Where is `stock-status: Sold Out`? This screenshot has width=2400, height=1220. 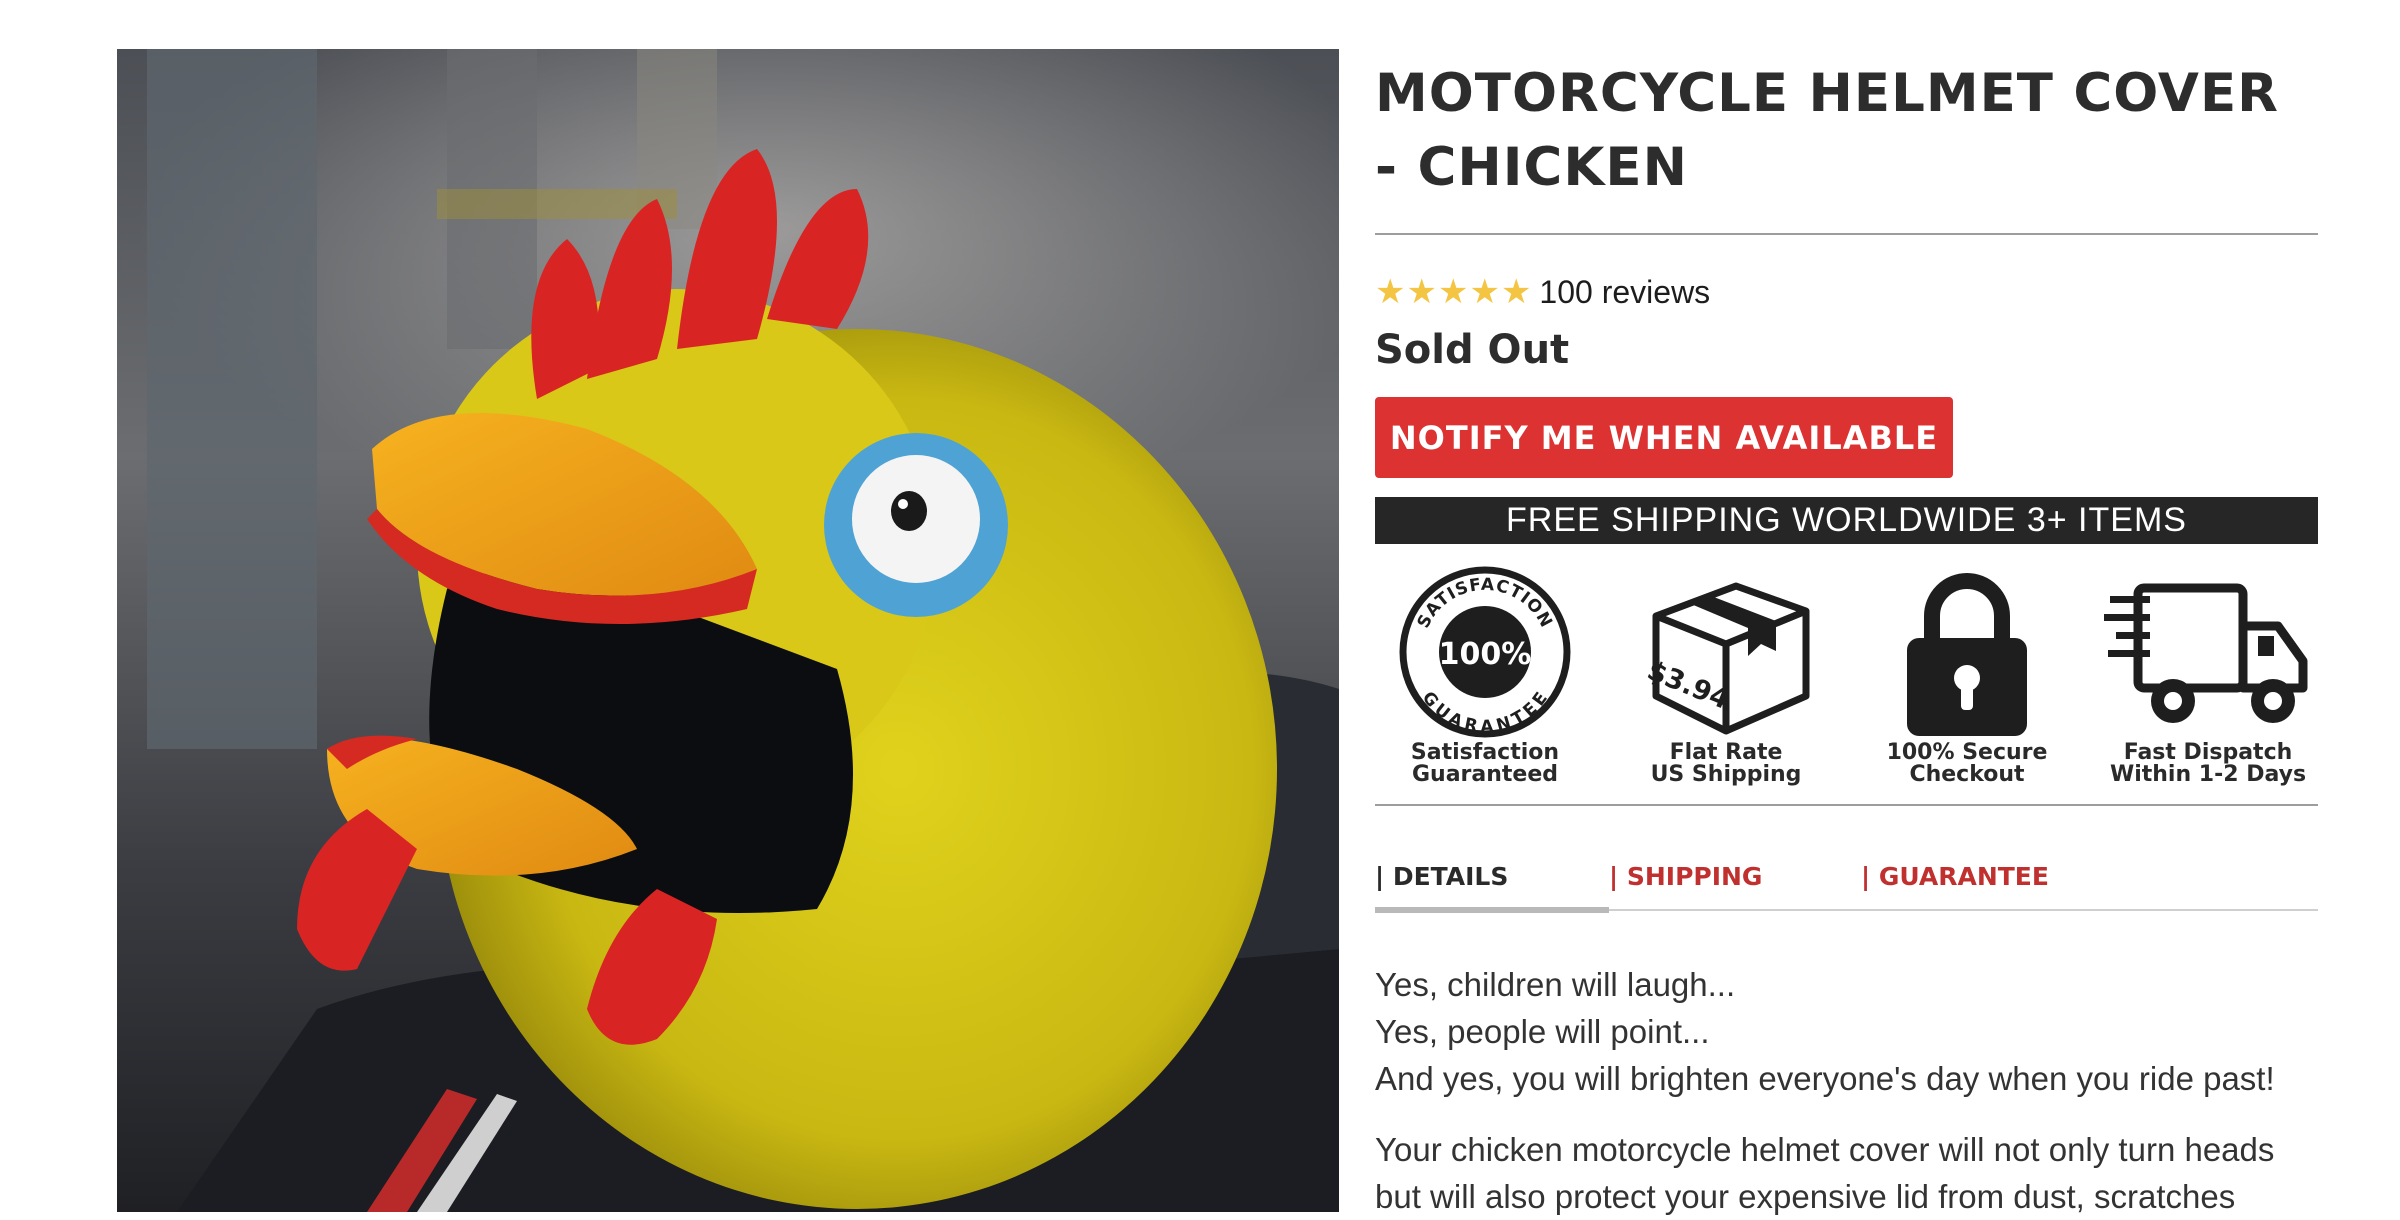 stock-status: Sold Out is located at coordinates (1472, 350).